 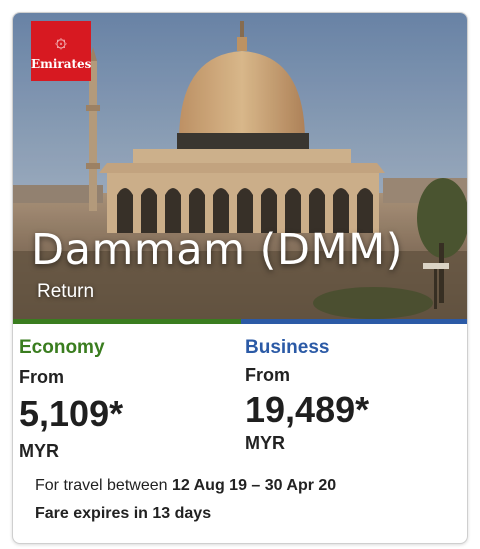 What do you see at coordinates (354, 321) in the screenshot?
I see `business-accent-bar` at bounding box center [354, 321].